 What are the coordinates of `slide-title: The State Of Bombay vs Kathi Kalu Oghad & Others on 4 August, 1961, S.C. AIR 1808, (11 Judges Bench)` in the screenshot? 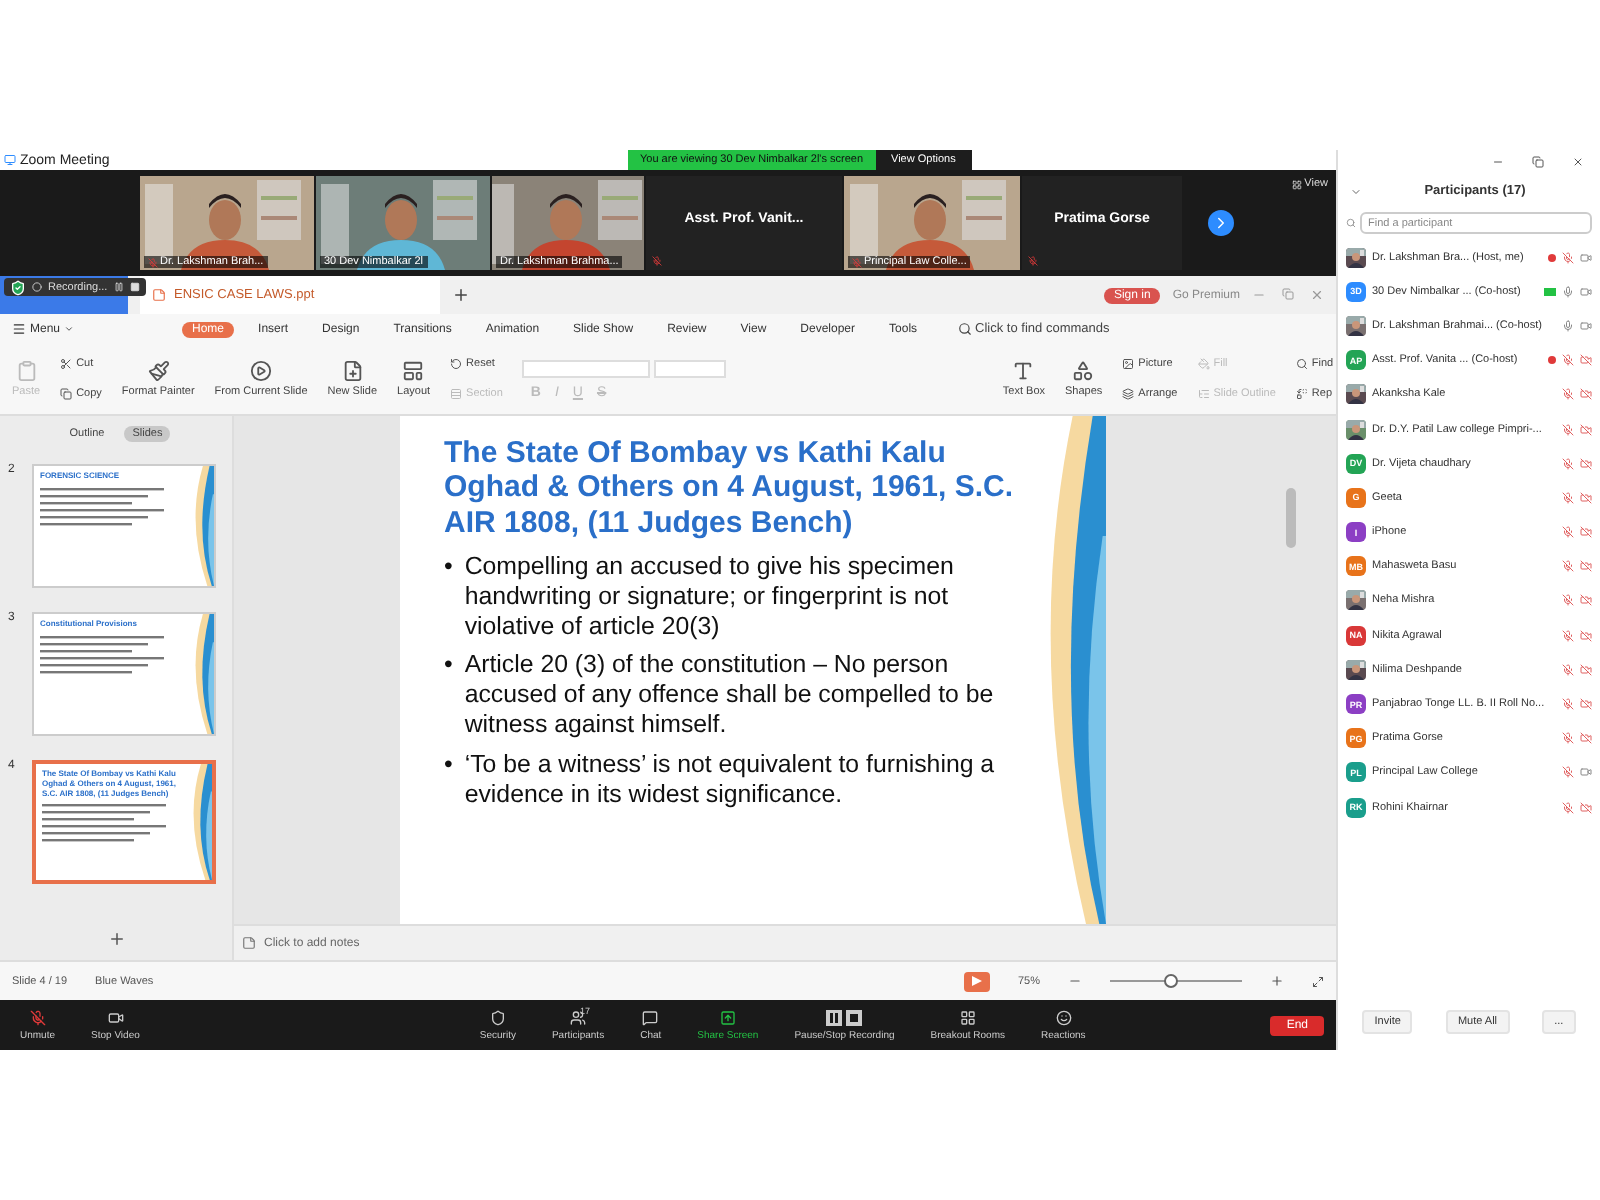 It's located at (729, 488).